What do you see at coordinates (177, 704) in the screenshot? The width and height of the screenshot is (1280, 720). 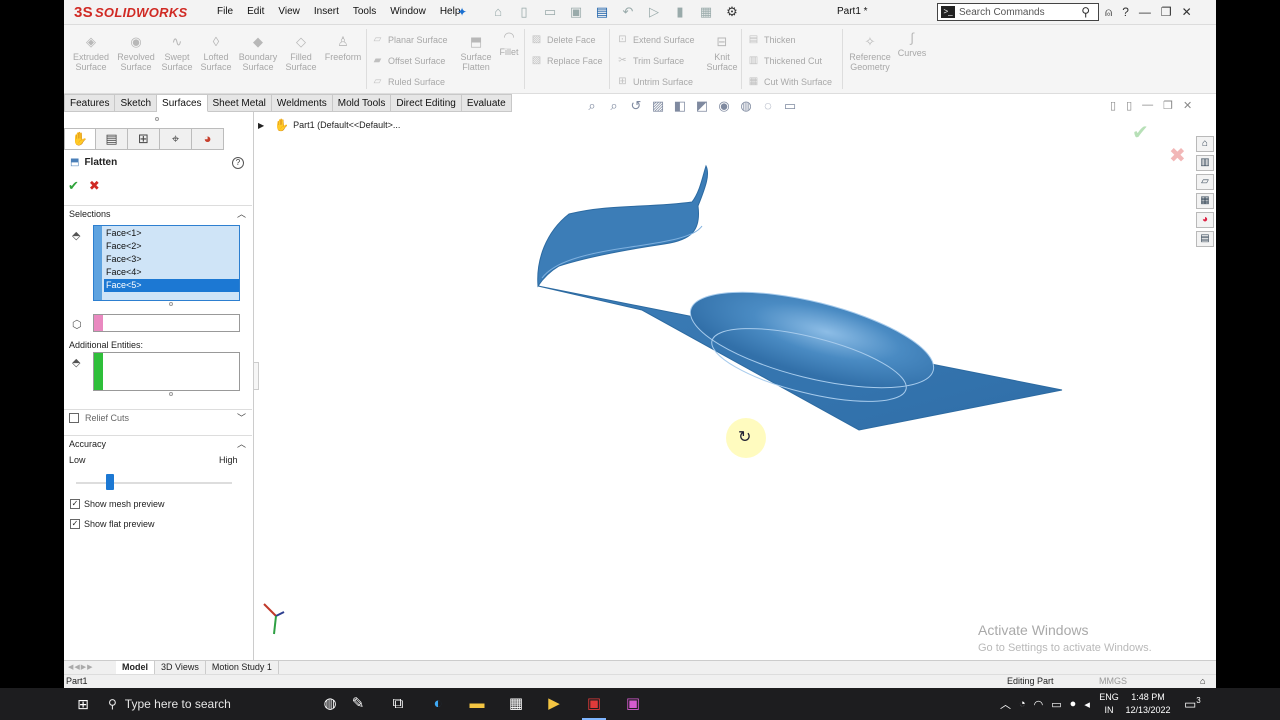 I see `taskbar-search-placeholder: Type here to search` at bounding box center [177, 704].